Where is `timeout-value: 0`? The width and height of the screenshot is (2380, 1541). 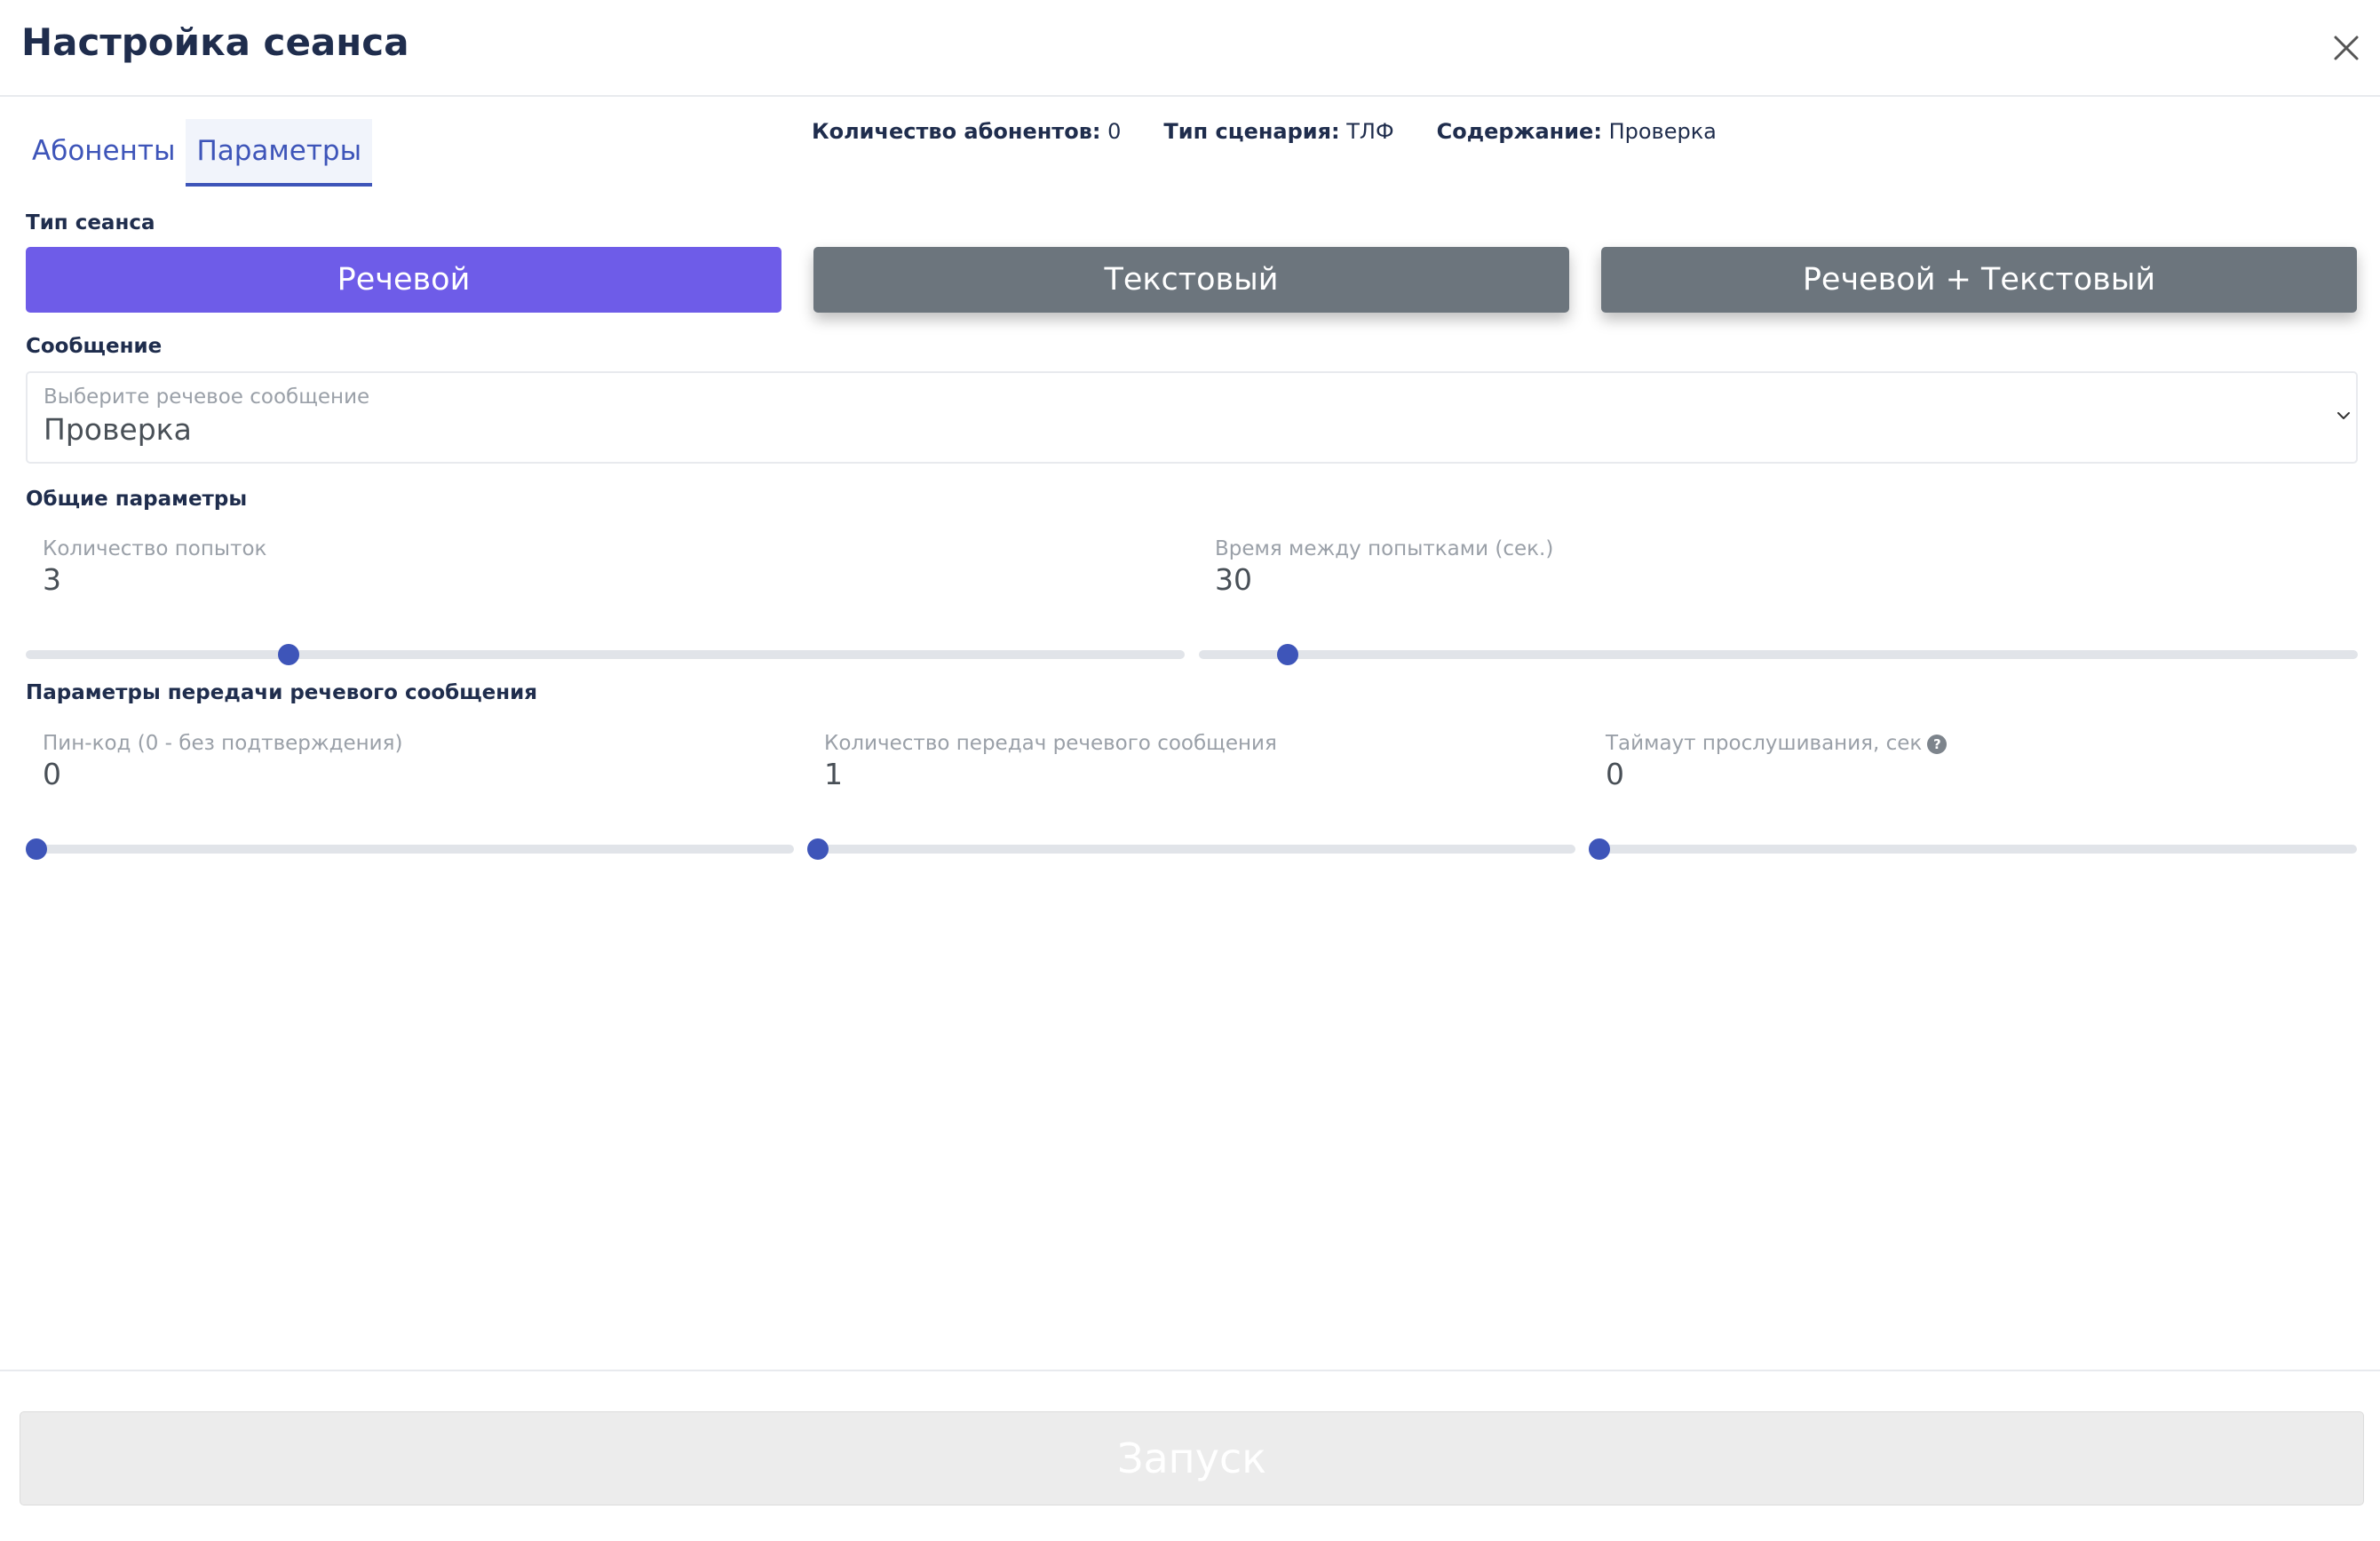 timeout-value: 0 is located at coordinates (1615, 774).